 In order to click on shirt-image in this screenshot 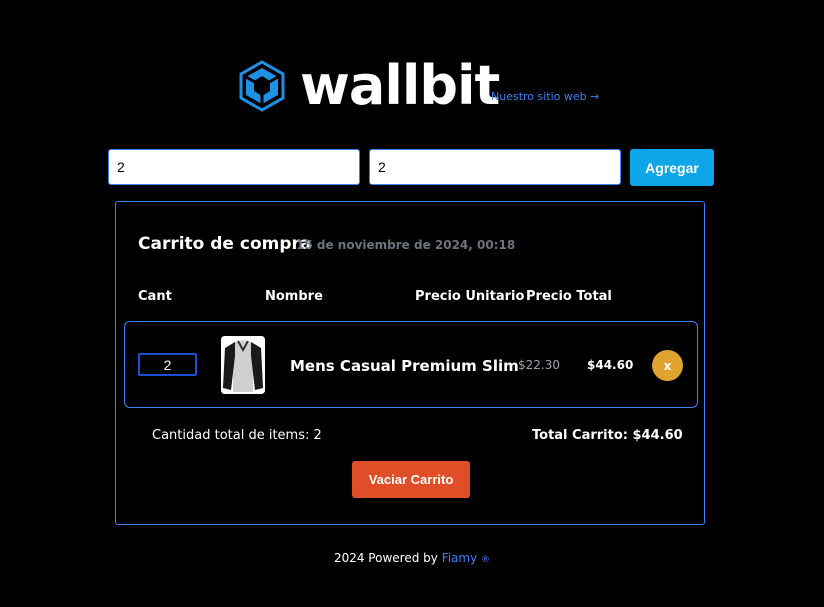, I will do `click(243, 365)`.